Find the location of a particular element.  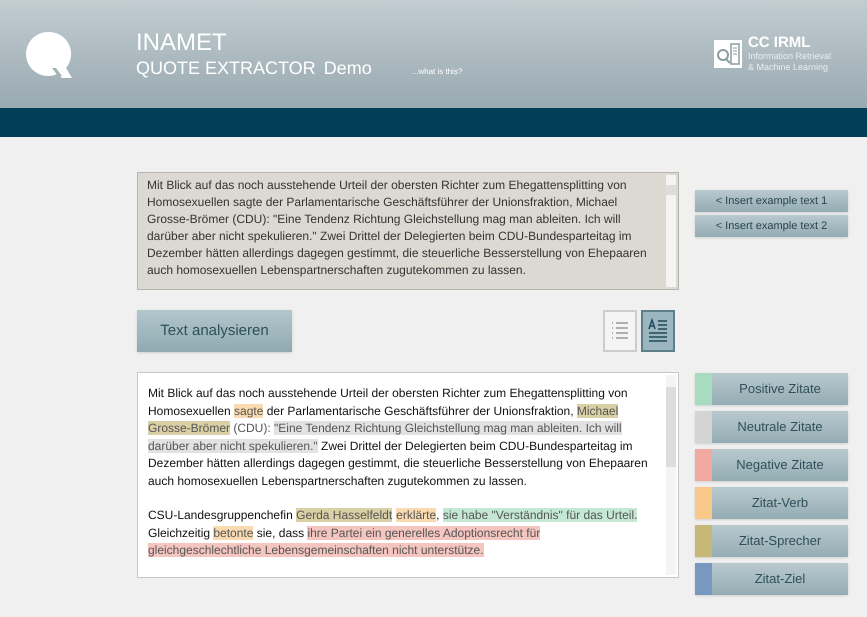

list-view-button is located at coordinates (620, 331).